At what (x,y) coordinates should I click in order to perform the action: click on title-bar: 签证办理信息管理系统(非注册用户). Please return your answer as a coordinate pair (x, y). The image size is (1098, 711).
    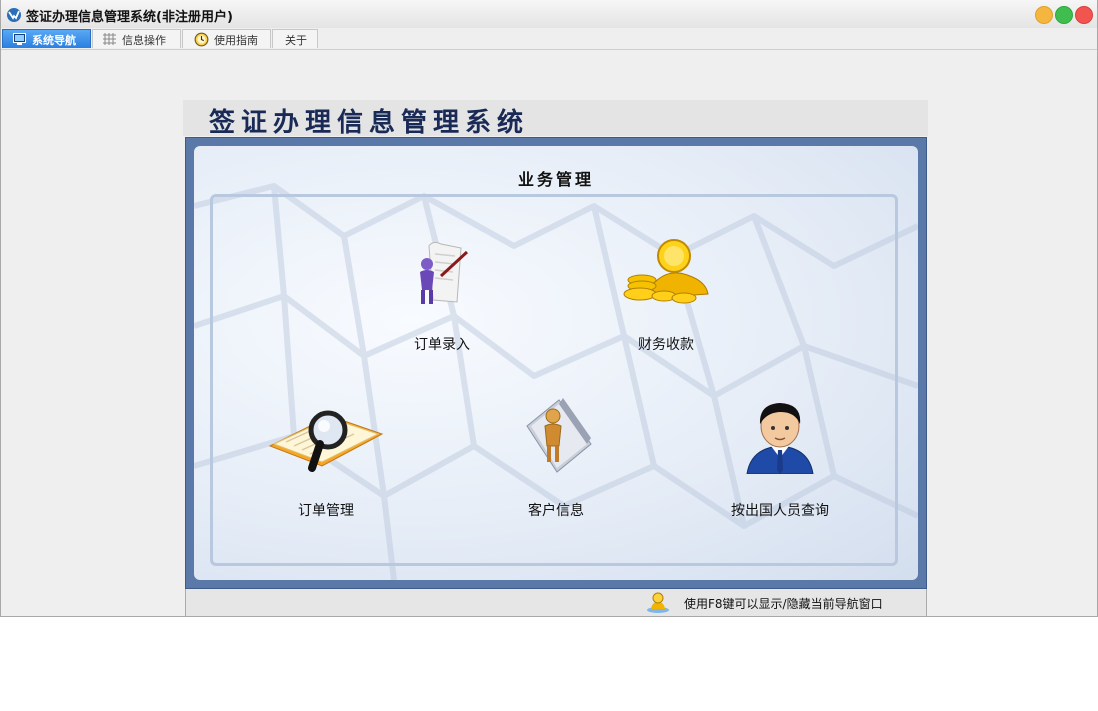
    Looking at the image, I should click on (549, 14).